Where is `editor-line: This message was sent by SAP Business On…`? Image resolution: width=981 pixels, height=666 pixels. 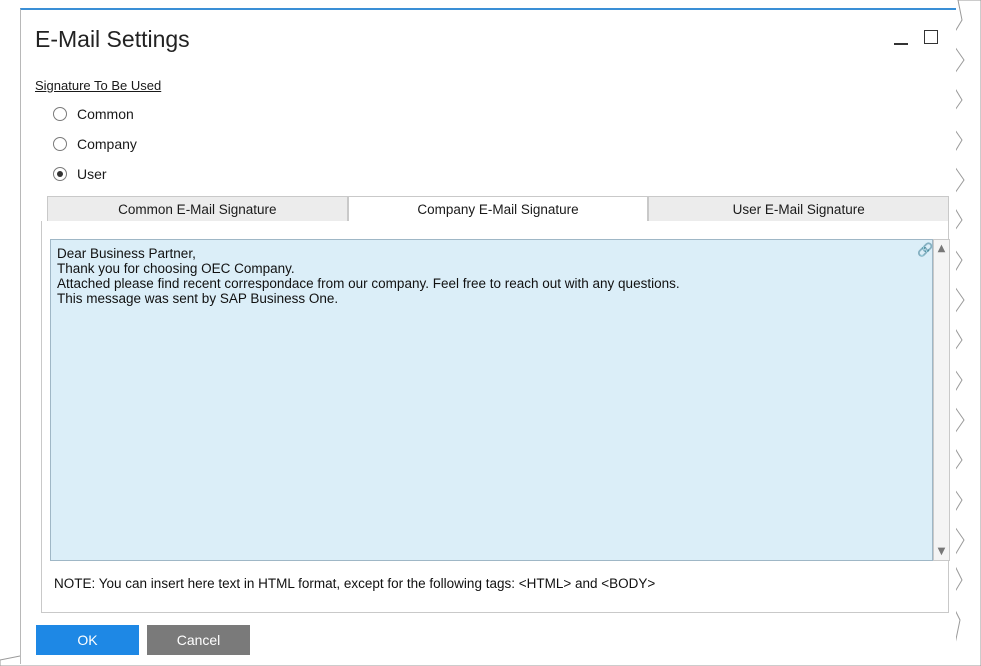 editor-line: This message was sent by SAP Business On… is located at coordinates (198, 298).